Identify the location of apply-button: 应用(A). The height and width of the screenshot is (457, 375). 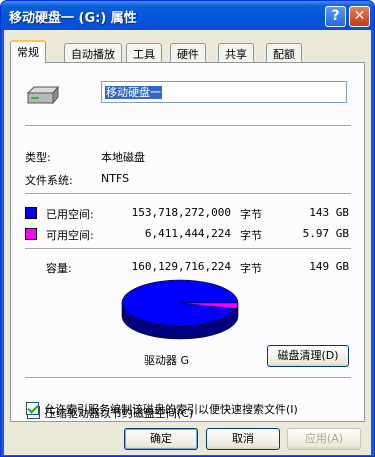
(324, 439).